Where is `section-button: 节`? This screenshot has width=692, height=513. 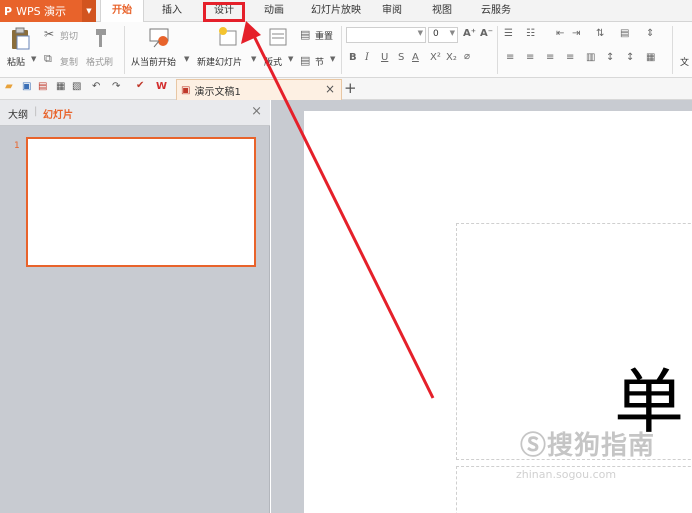 section-button: 节 is located at coordinates (319, 61).